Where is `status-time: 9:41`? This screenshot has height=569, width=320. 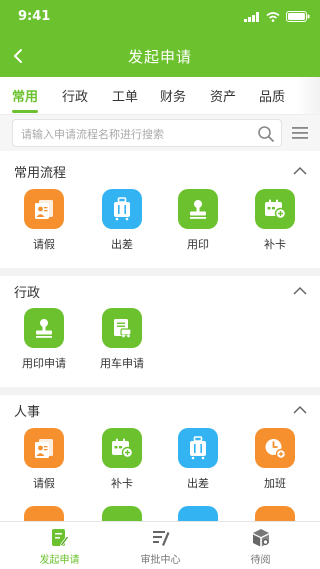 status-time: 9:41 is located at coordinates (34, 16).